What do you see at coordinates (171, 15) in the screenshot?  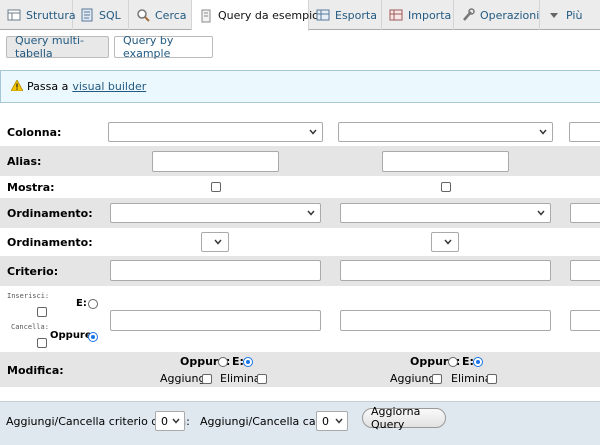 I see `tab-label: Cerca` at bounding box center [171, 15].